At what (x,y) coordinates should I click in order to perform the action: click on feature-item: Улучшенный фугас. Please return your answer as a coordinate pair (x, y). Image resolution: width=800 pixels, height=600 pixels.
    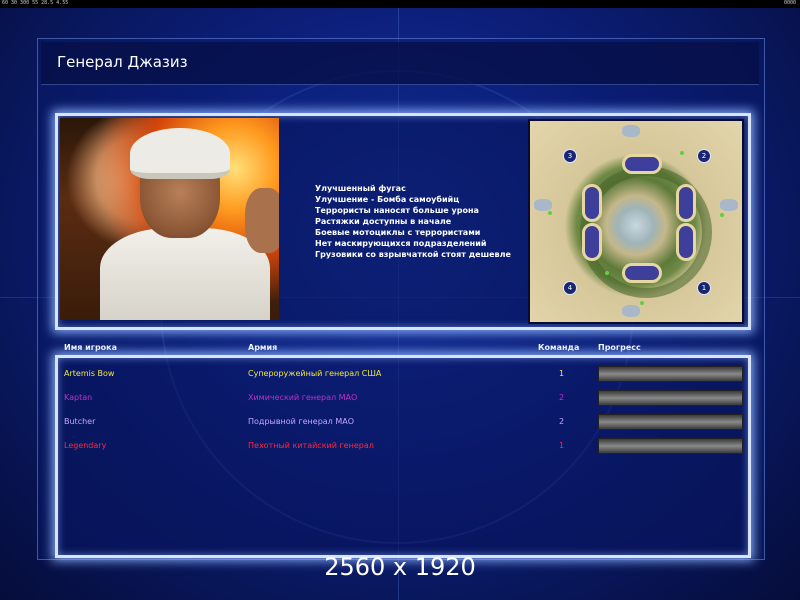
    Looking at the image, I should click on (360, 188).